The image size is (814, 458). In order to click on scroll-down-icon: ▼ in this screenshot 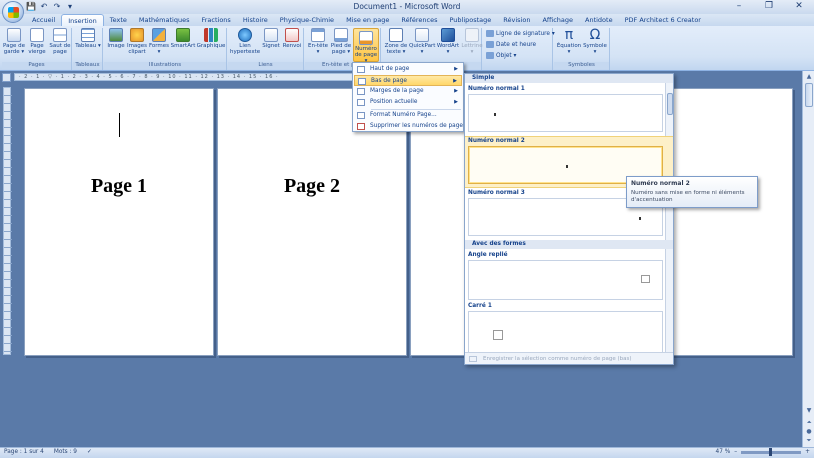, I will do `click(809, 411)`.